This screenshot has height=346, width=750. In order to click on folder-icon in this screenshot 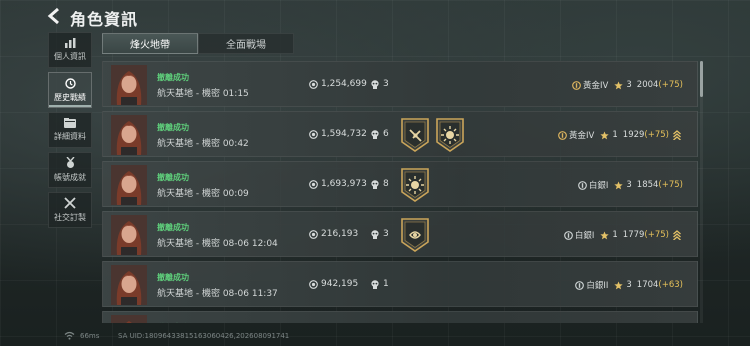, I will do `click(70, 123)`.